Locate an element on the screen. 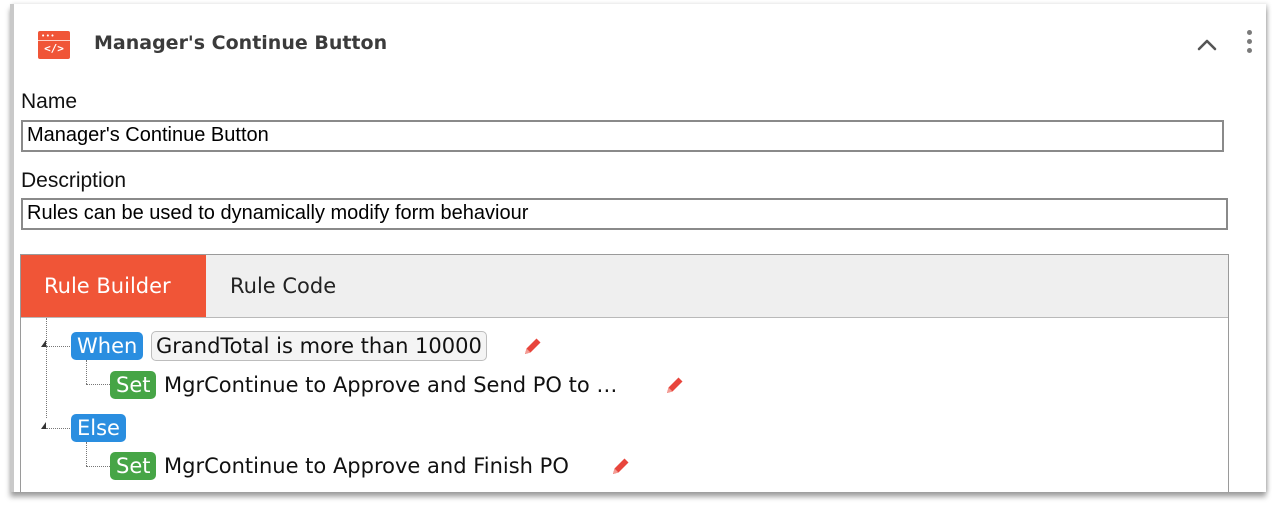 Image resolution: width=1278 pixels, height=508 pixels. else-badge: Else is located at coordinates (98, 428).